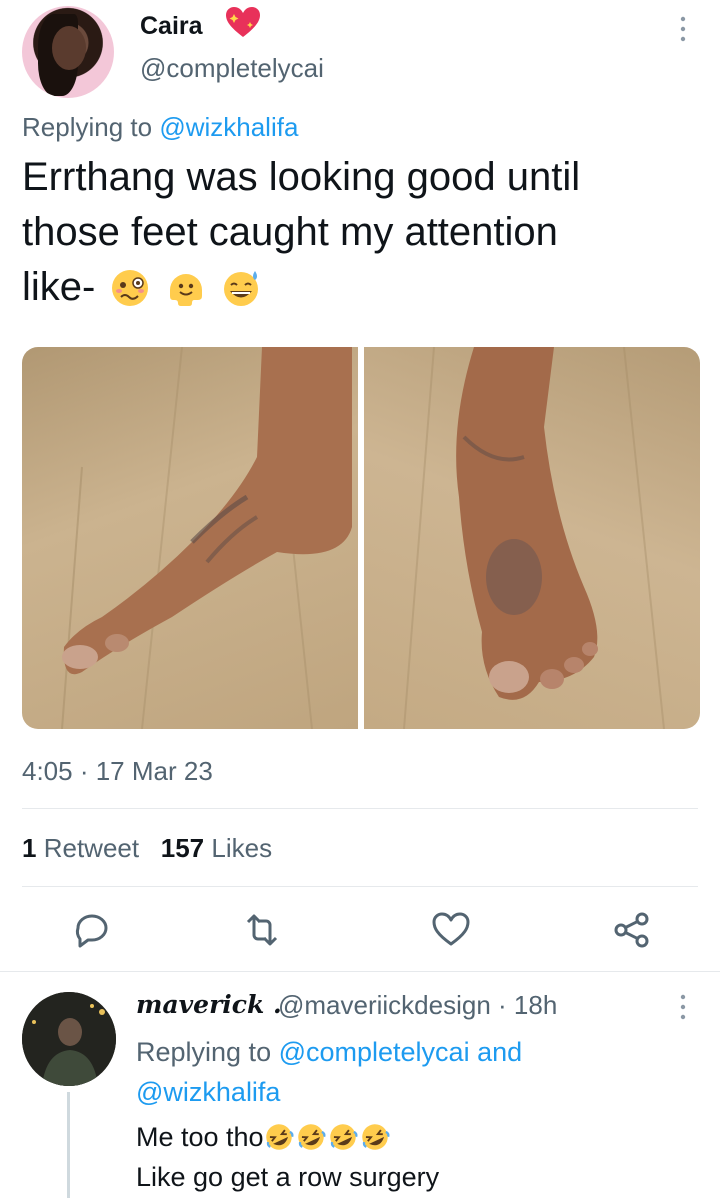 Image resolution: width=720 pixels, height=1198 pixels. Describe the element at coordinates (59, 287) in the screenshot. I see `tweet-text-fragment: like-` at that location.